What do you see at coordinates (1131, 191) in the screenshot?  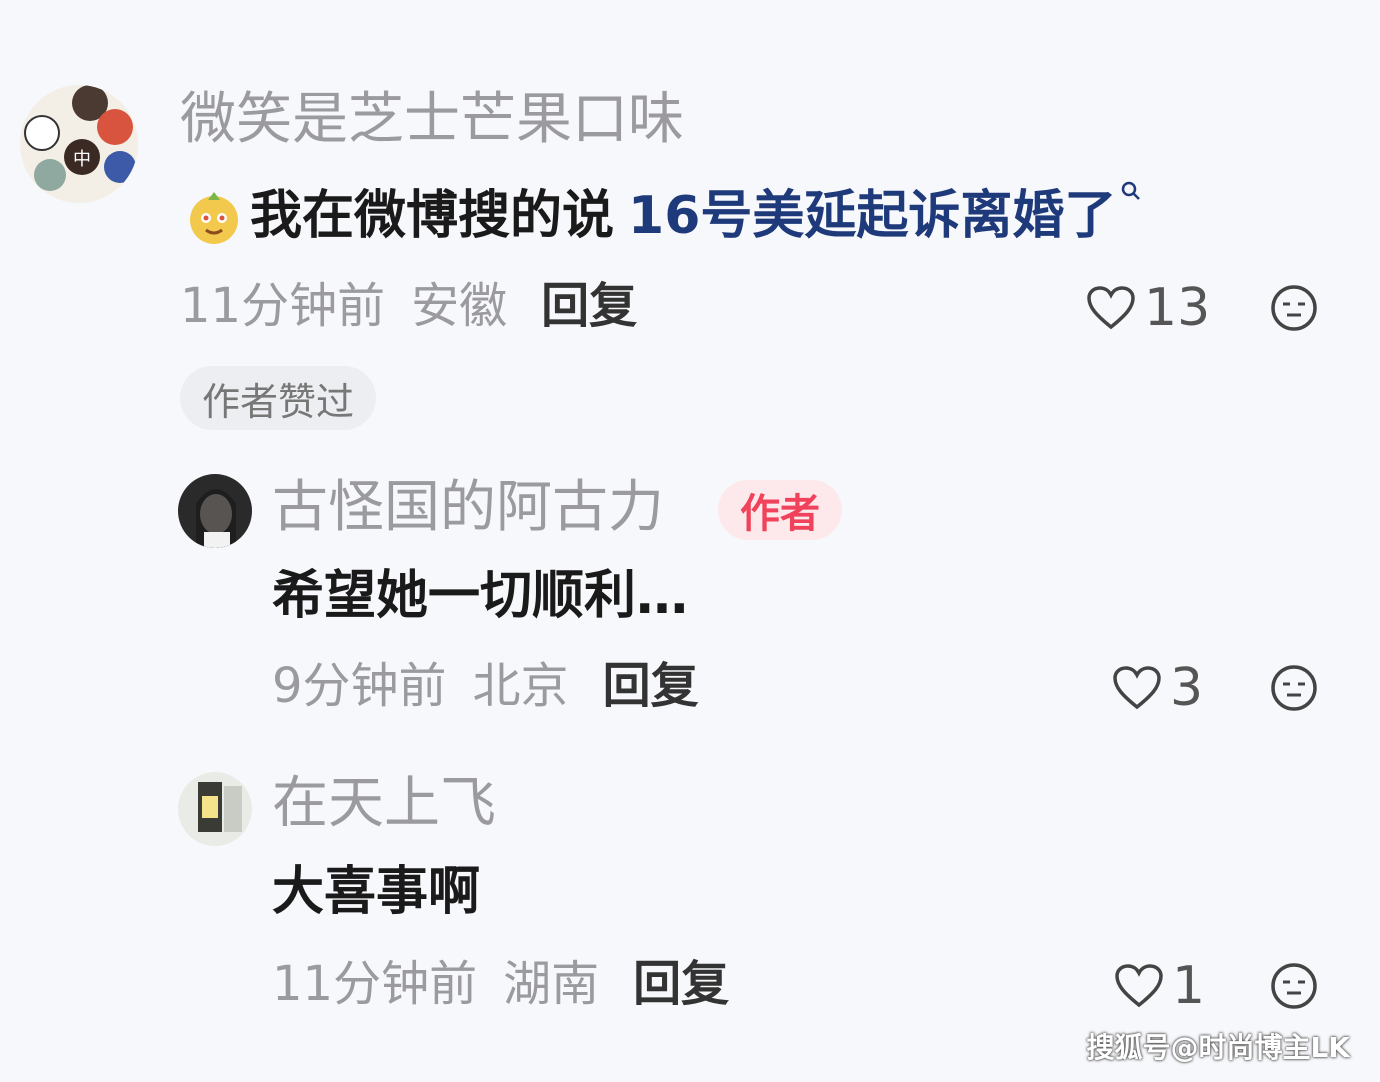 I see `search-icon` at bounding box center [1131, 191].